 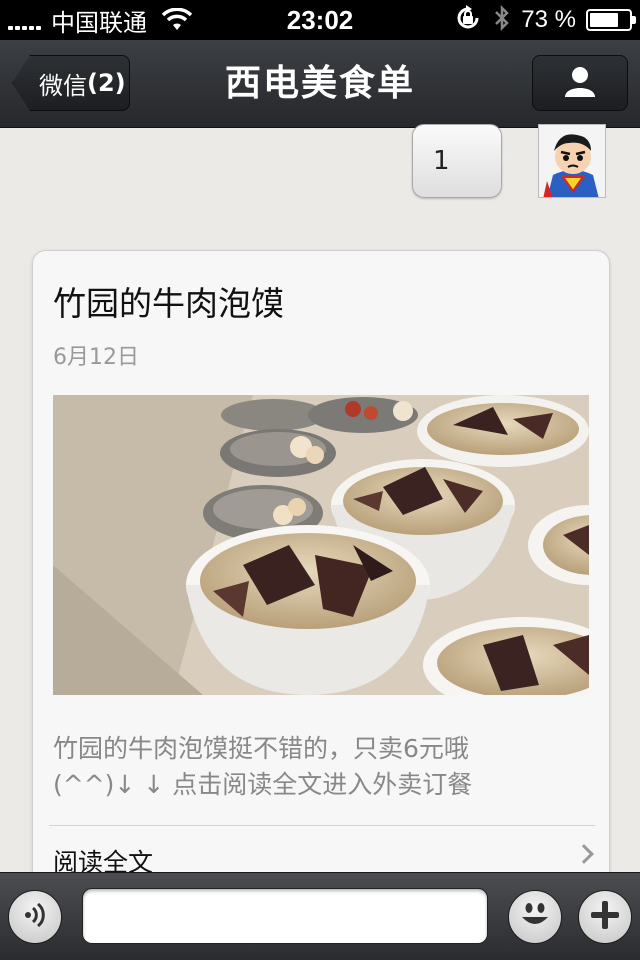 I want to click on message-bubble: 1, so click(x=457, y=161).